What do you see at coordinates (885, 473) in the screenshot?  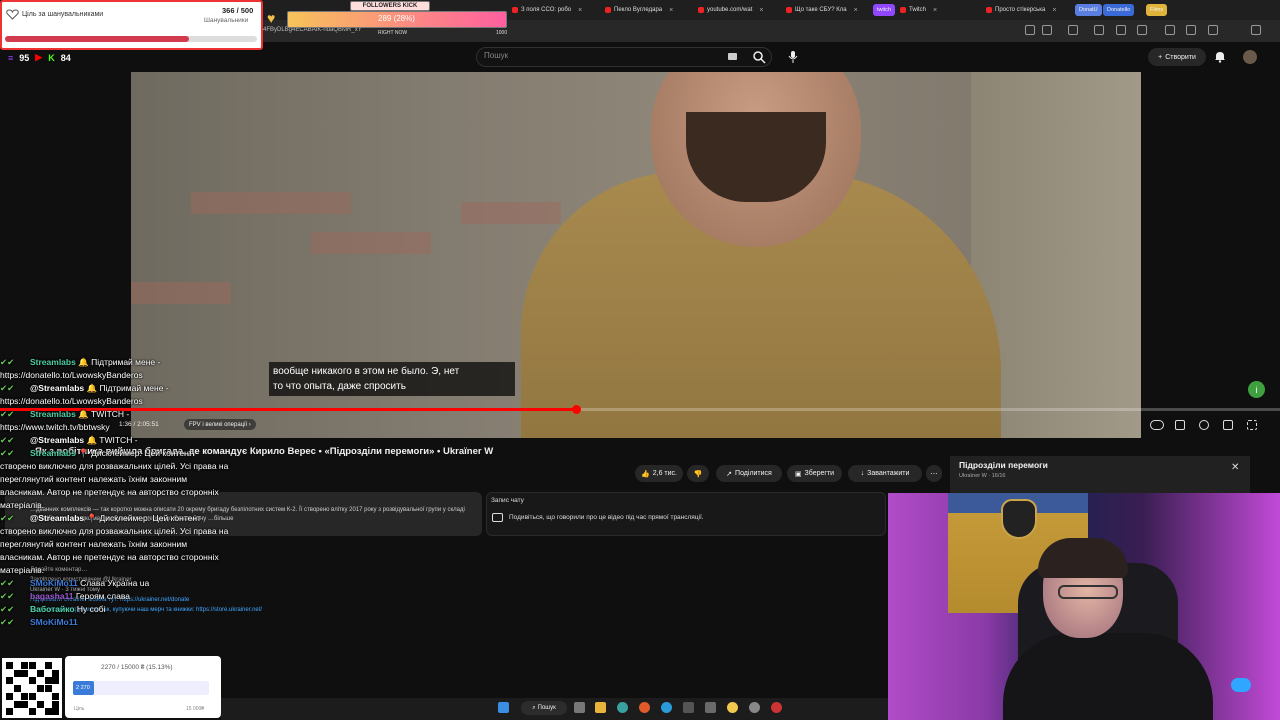 I see `download-button: ↓ Завантажити` at bounding box center [885, 473].